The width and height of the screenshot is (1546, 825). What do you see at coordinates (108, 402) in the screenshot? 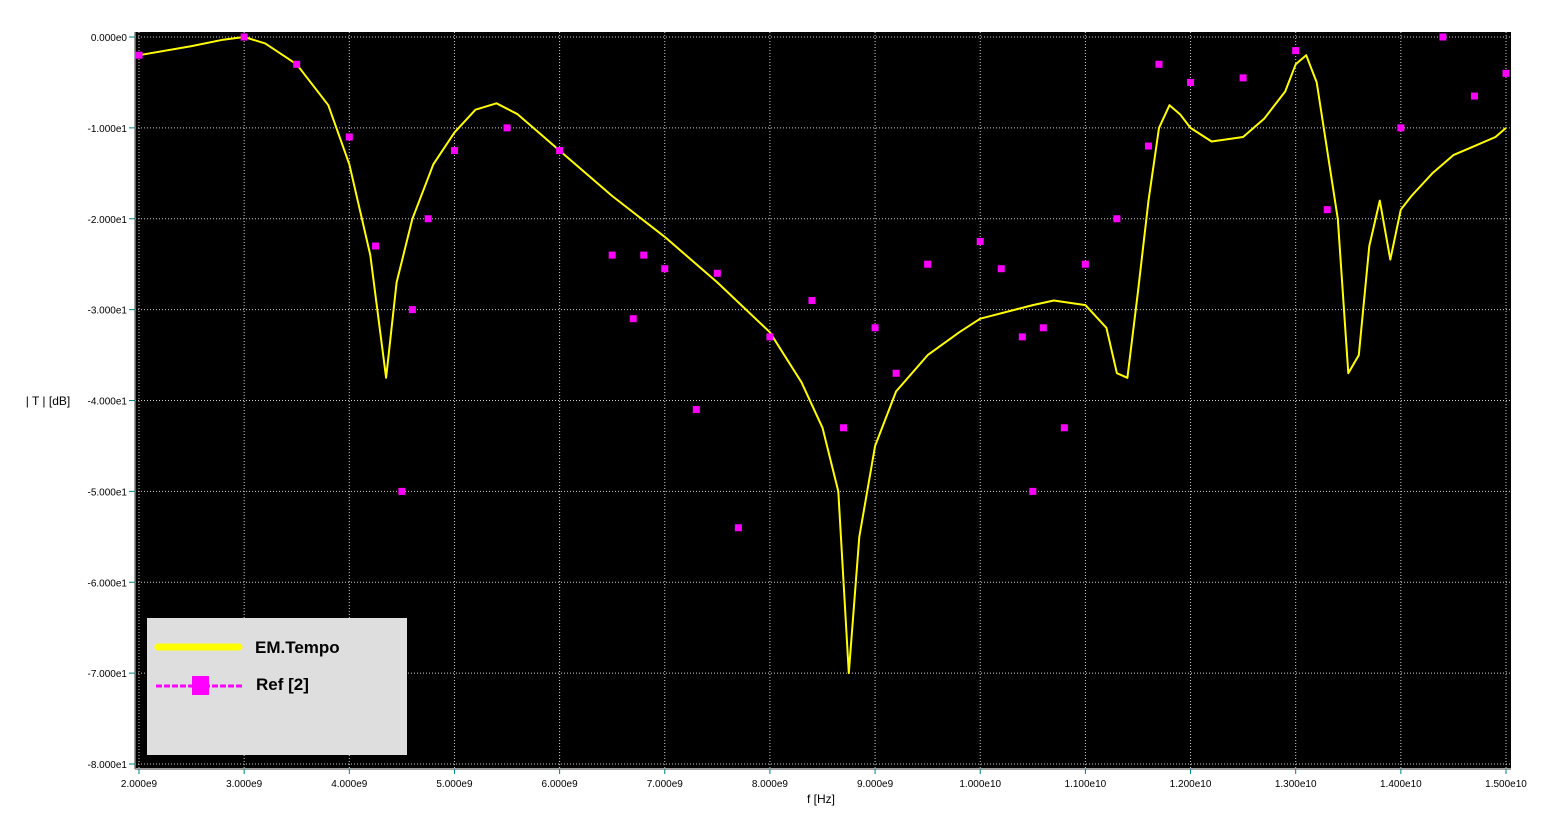
I see `y-tick-label: -4.000e1` at bounding box center [108, 402].